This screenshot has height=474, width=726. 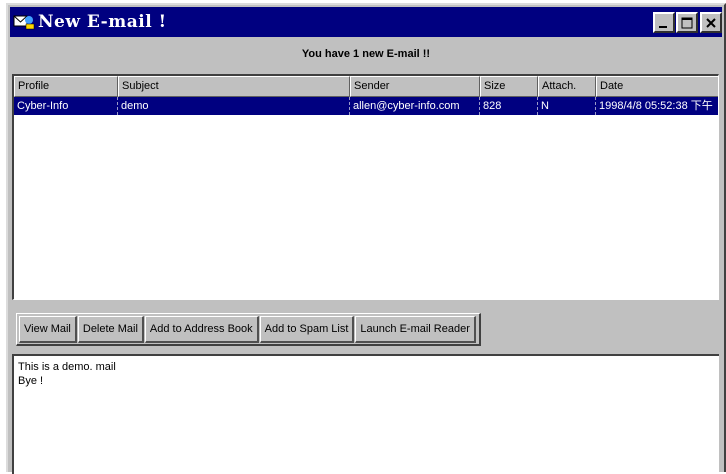 What do you see at coordinates (67, 367) in the screenshot?
I see `message-line: This is a demo. mail` at bounding box center [67, 367].